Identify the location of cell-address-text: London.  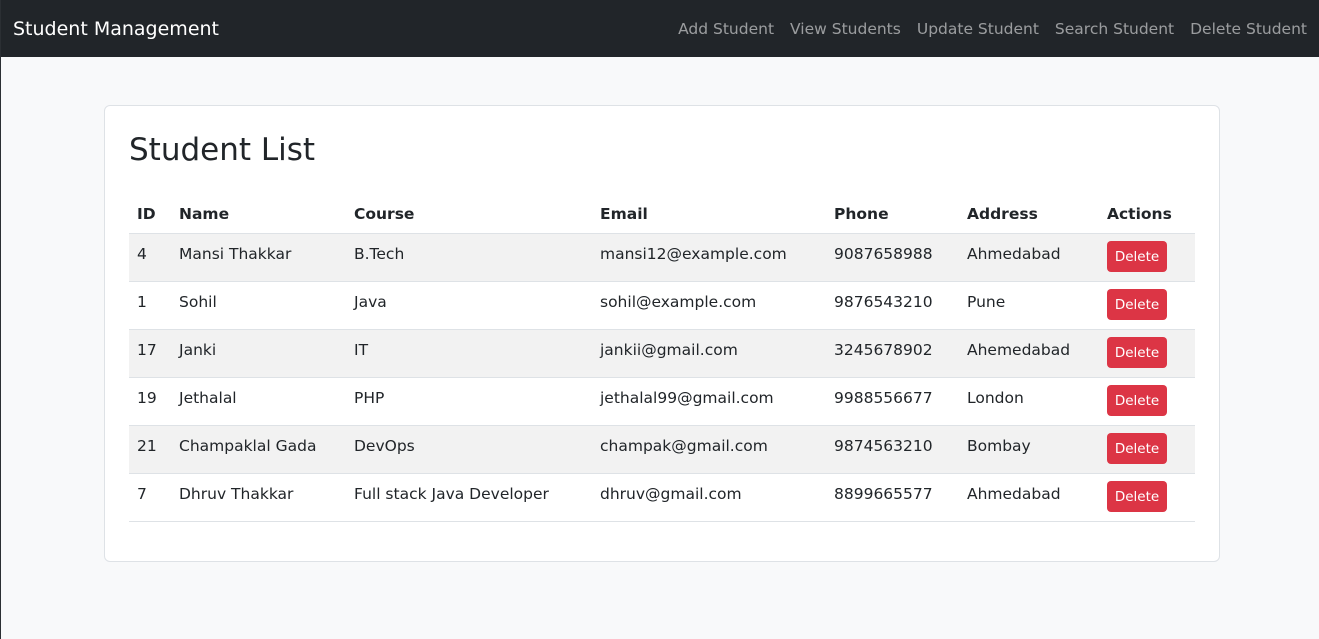
(995, 397).